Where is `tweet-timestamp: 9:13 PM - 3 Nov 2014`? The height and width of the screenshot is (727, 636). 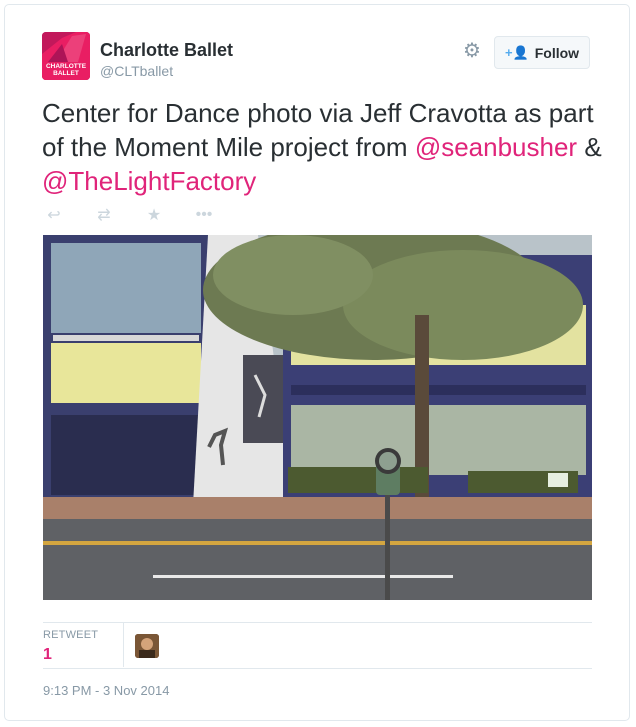 tweet-timestamp: 9:13 PM - 3 Nov 2014 is located at coordinates (106, 690).